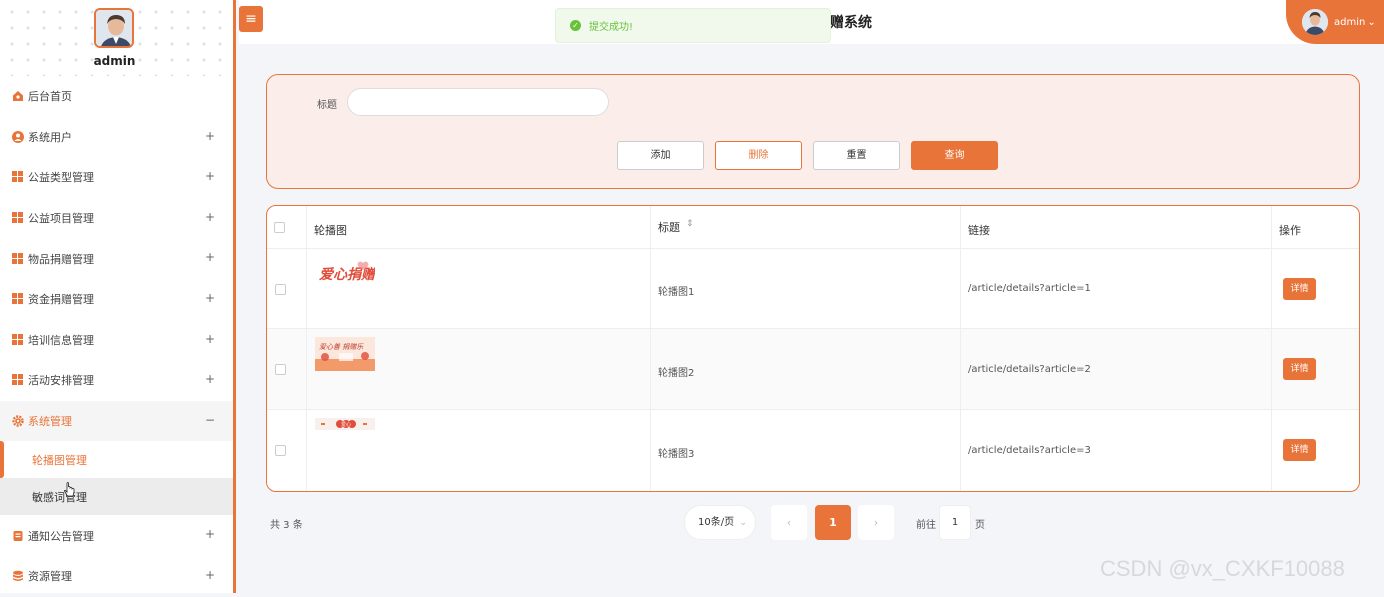 The height and width of the screenshot is (597, 1384). What do you see at coordinates (676, 373) in the screenshot?
I see `row-title: 轮播图2` at bounding box center [676, 373].